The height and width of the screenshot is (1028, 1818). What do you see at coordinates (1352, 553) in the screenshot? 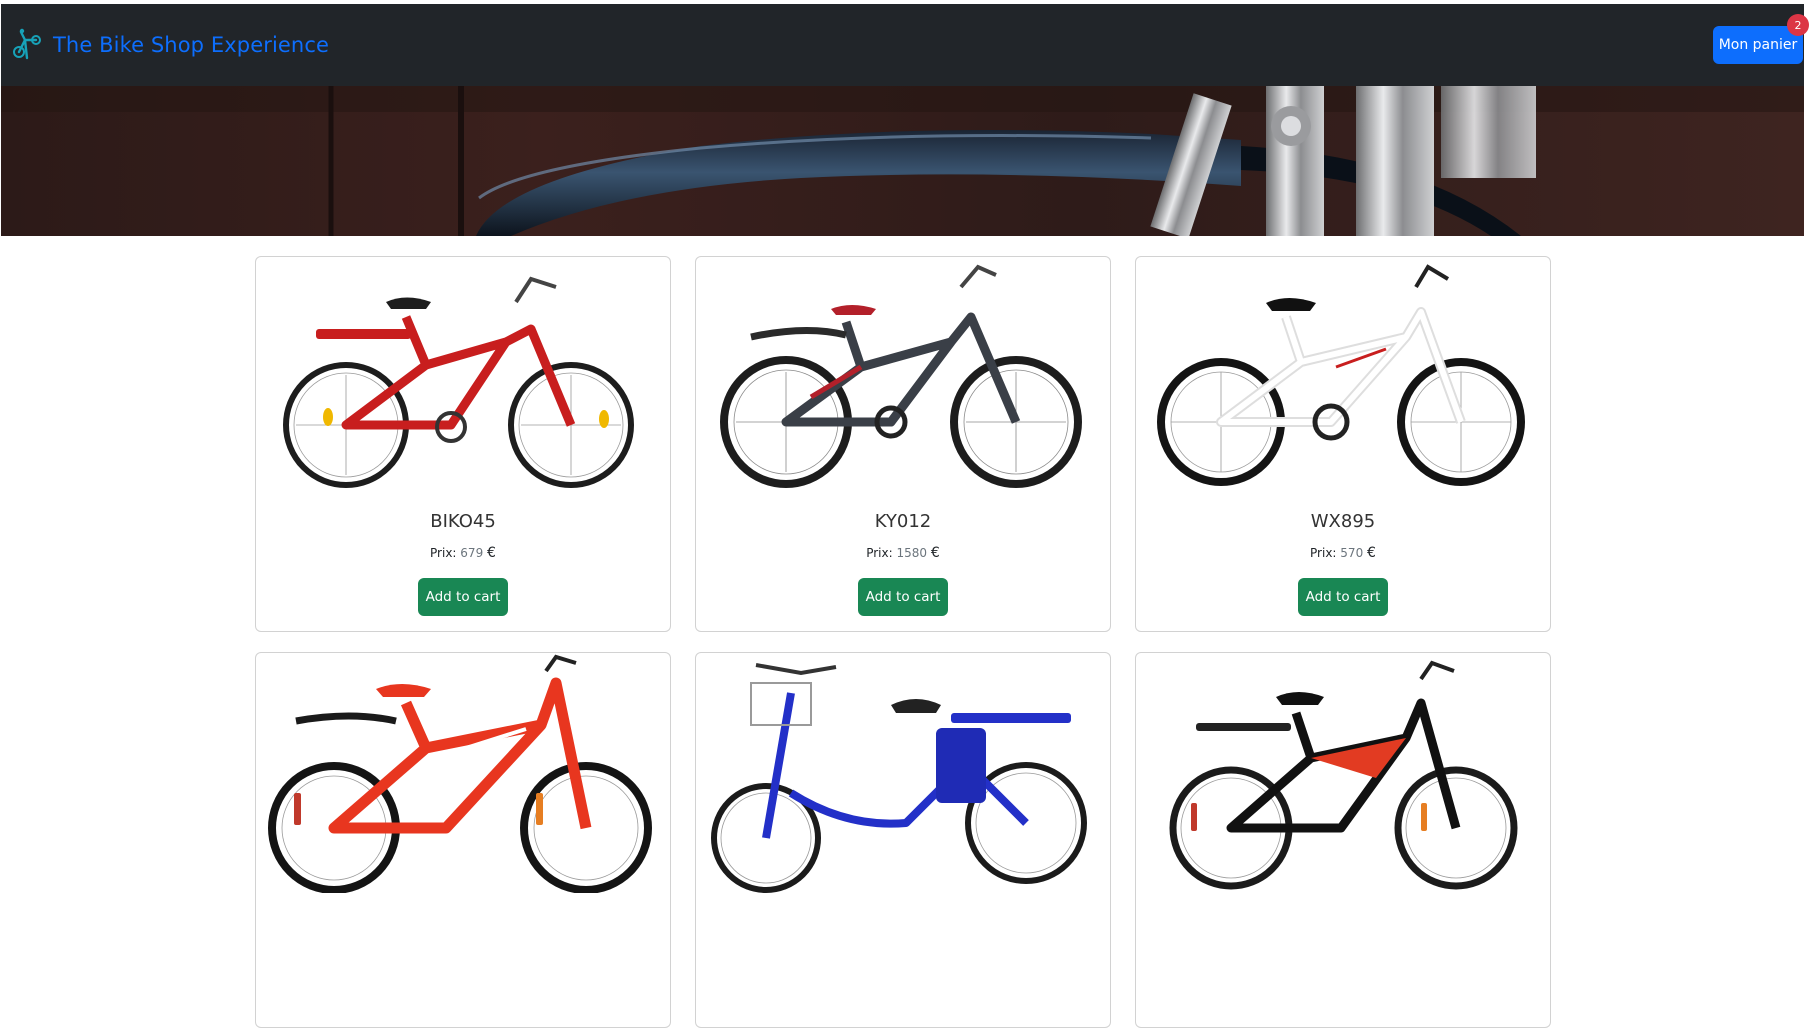
I see `price-value: 570` at bounding box center [1352, 553].